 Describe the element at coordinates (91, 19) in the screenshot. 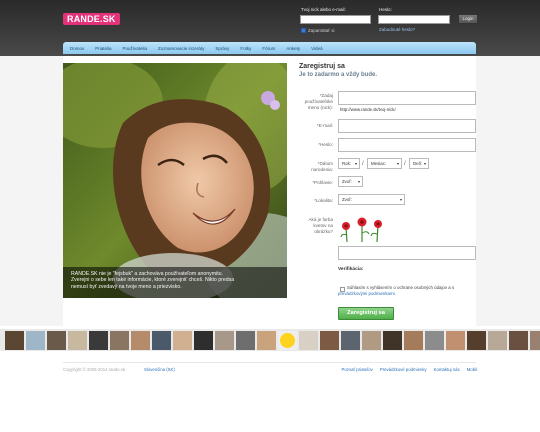

I see `site-logo: RANDE.SK` at that location.